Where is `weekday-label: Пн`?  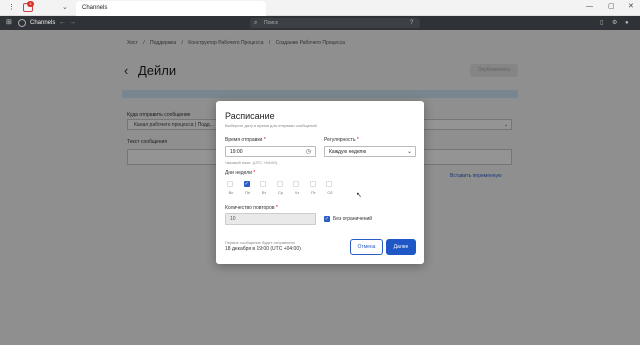 weekday-label: Пн is located at coordinates (247, 192).